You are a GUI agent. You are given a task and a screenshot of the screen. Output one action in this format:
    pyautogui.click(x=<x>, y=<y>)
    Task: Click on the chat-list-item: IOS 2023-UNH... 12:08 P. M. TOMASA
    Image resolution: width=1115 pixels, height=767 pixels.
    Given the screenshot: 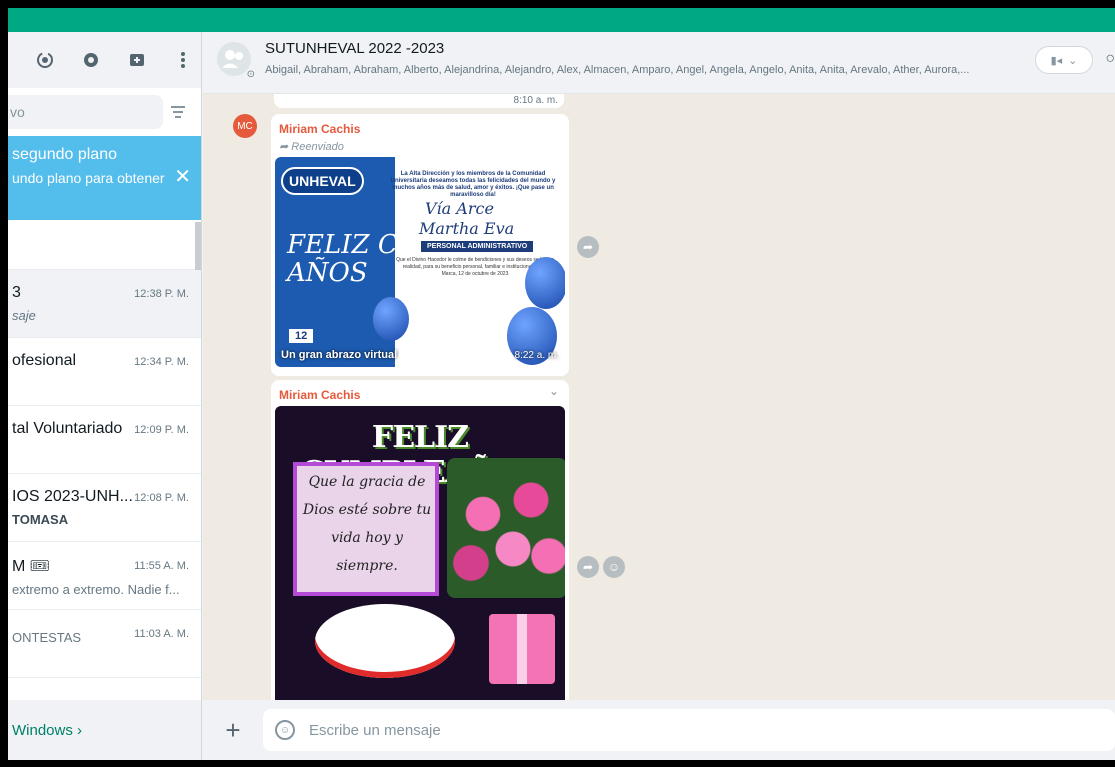 What is the action you would take?
    pyautogui.click(x=104, y=508)
    